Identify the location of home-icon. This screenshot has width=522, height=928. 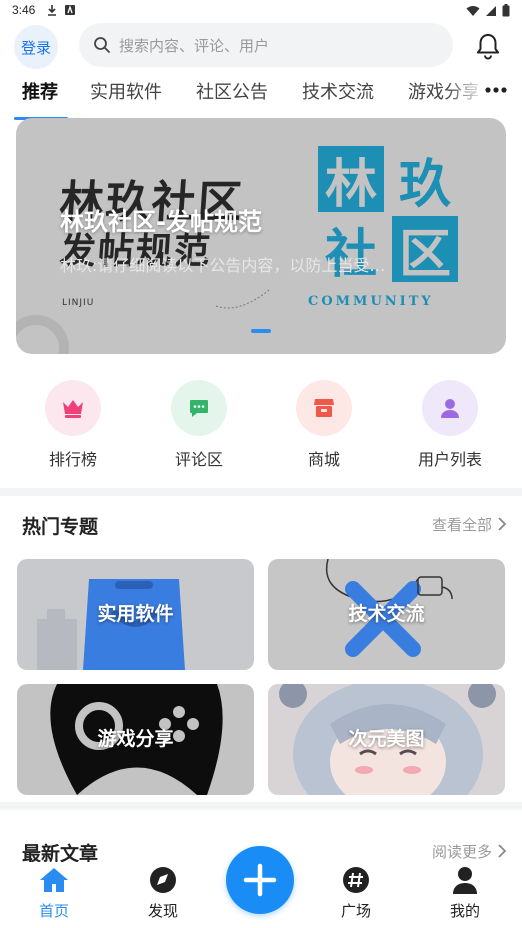
(54, 880).